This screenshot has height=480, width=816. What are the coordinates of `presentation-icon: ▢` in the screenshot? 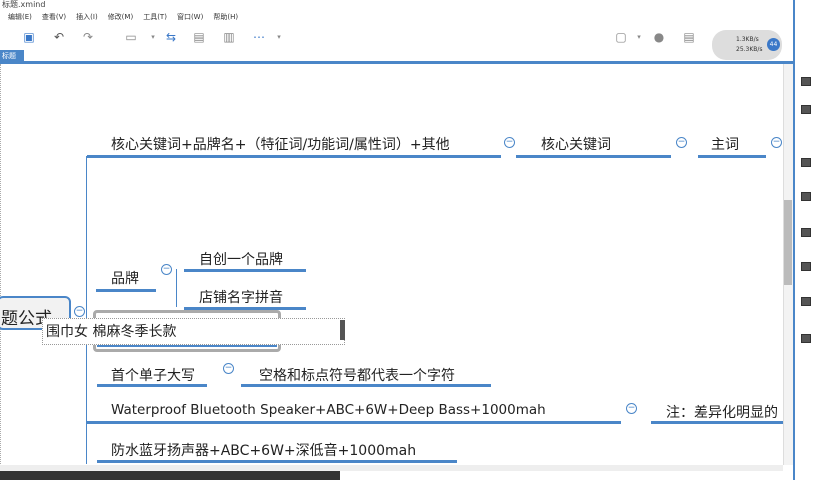 It's located at (621, 37).